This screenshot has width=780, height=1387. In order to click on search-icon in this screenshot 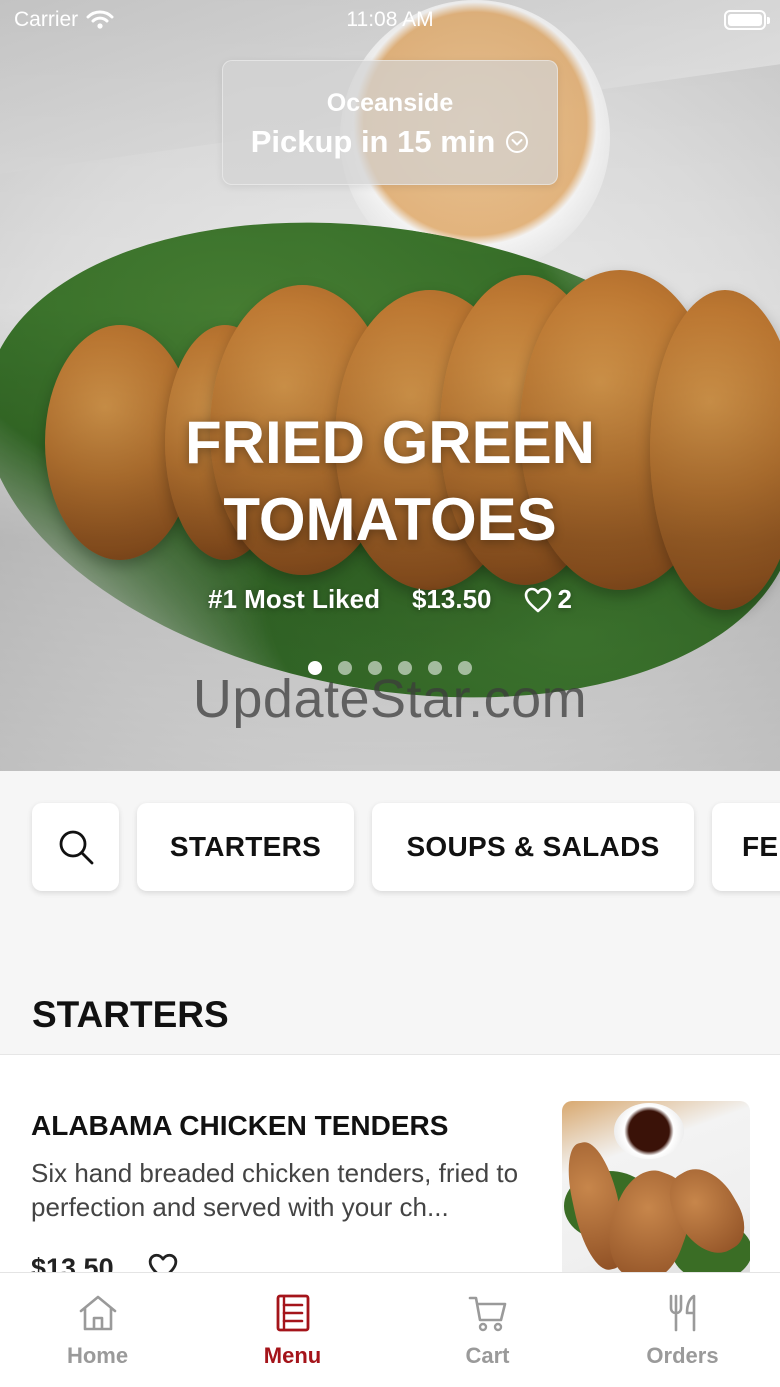, I will do `click(76, 847)`.